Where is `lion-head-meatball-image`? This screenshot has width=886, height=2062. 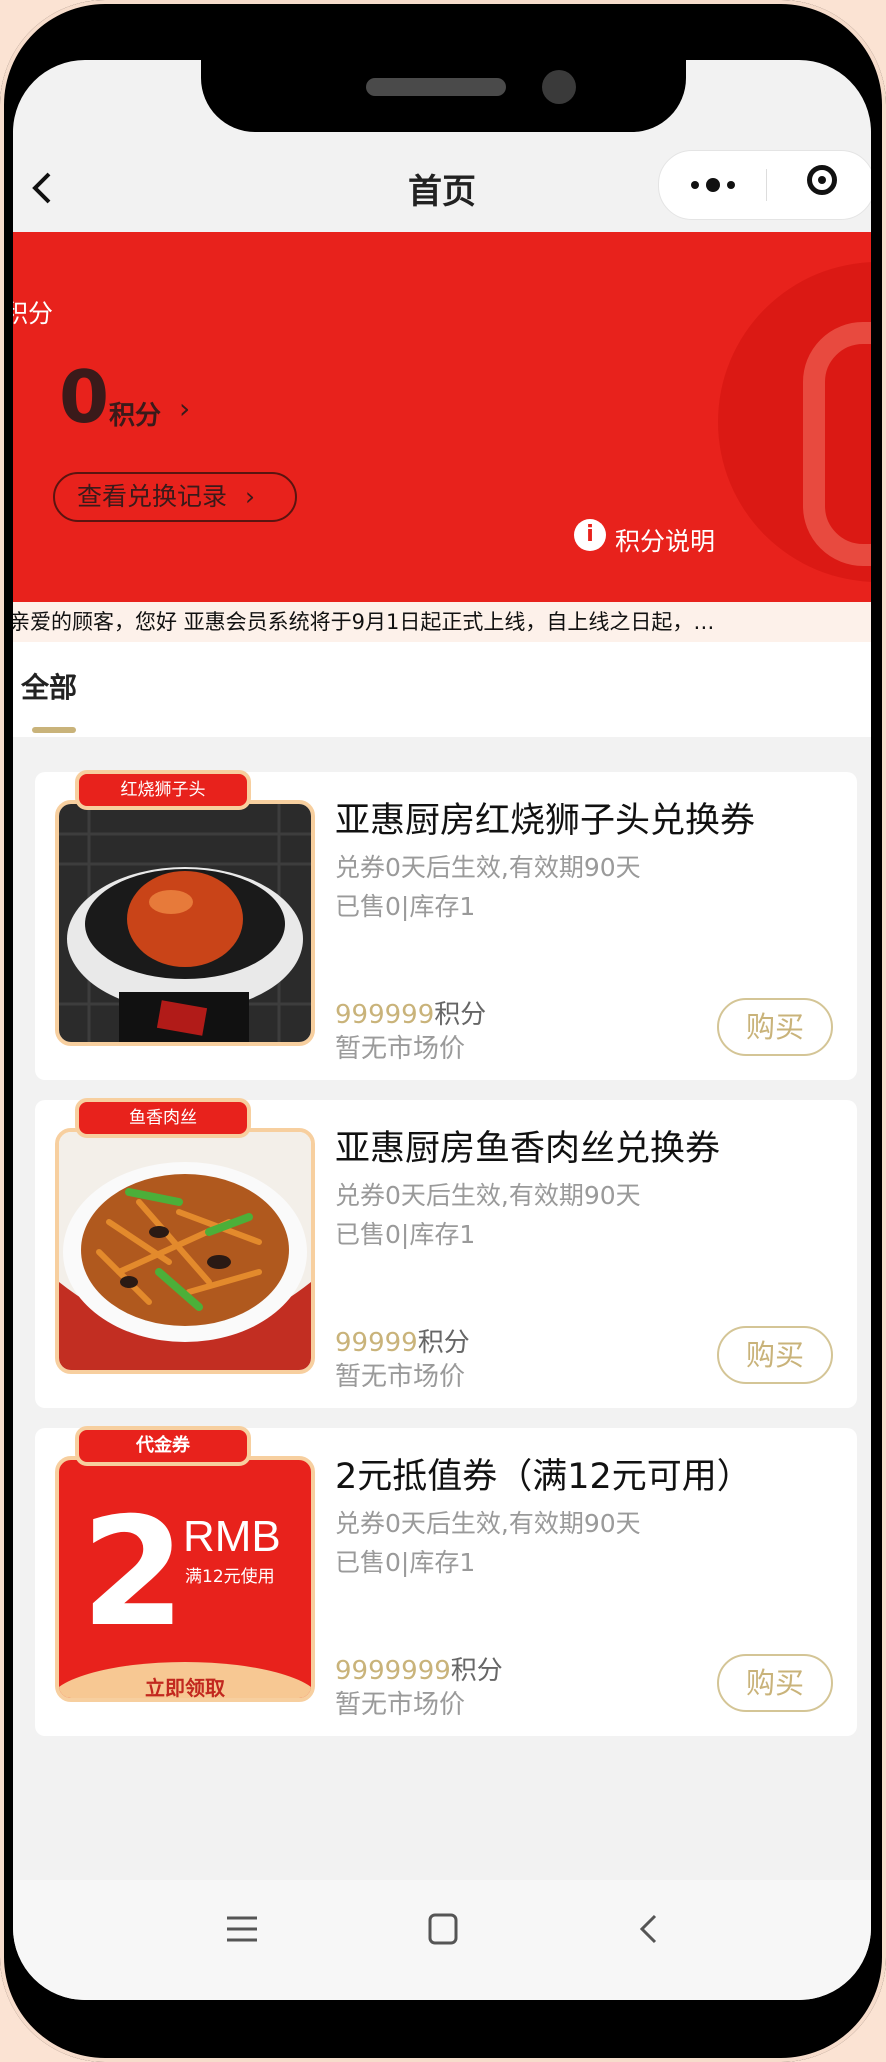 lion-head-meatball-image is located at coordinates (185, 923).